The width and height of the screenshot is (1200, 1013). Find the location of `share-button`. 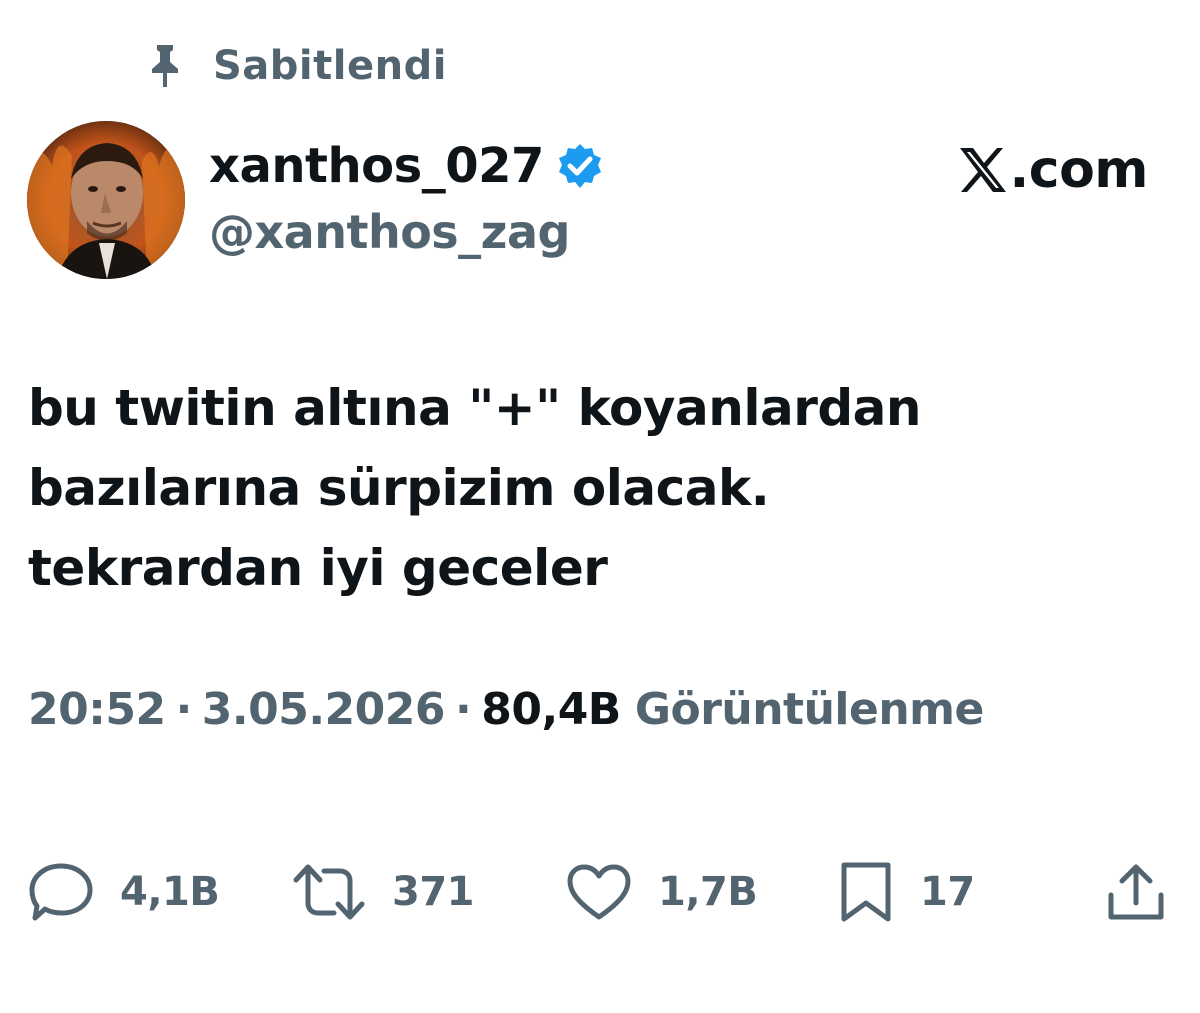

share-button is located at coordinates (1136, 892).